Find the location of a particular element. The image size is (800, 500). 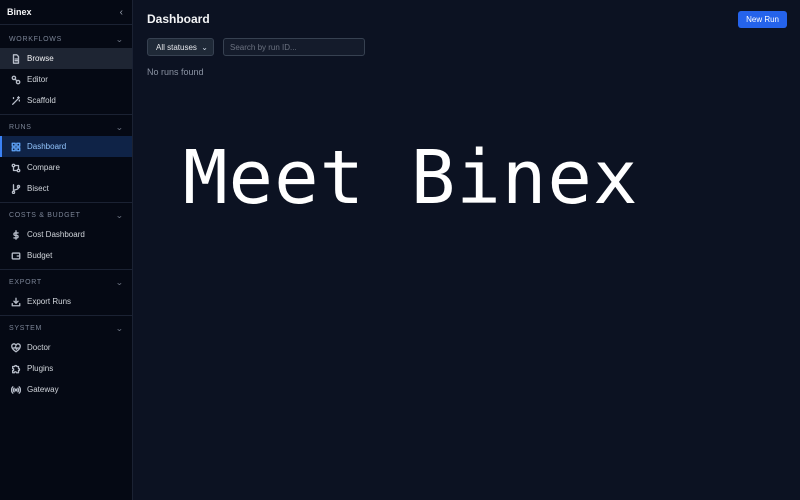

section-title: COSTS & BUDGET is located at coordinates (45, 215).